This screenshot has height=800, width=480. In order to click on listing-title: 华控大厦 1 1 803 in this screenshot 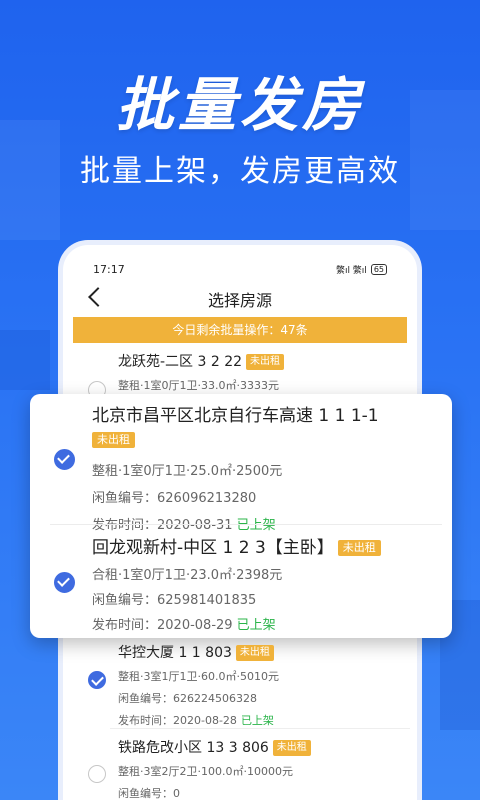, I will do `click(175, 653)`.